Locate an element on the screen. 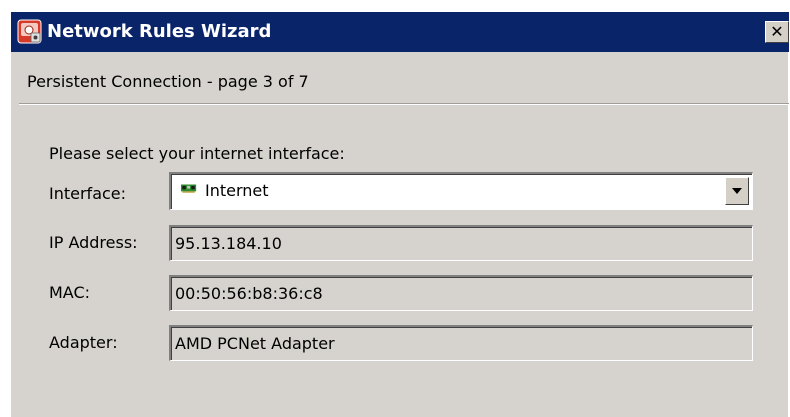  close-button: ✕ is located at coordinates (777, 32).